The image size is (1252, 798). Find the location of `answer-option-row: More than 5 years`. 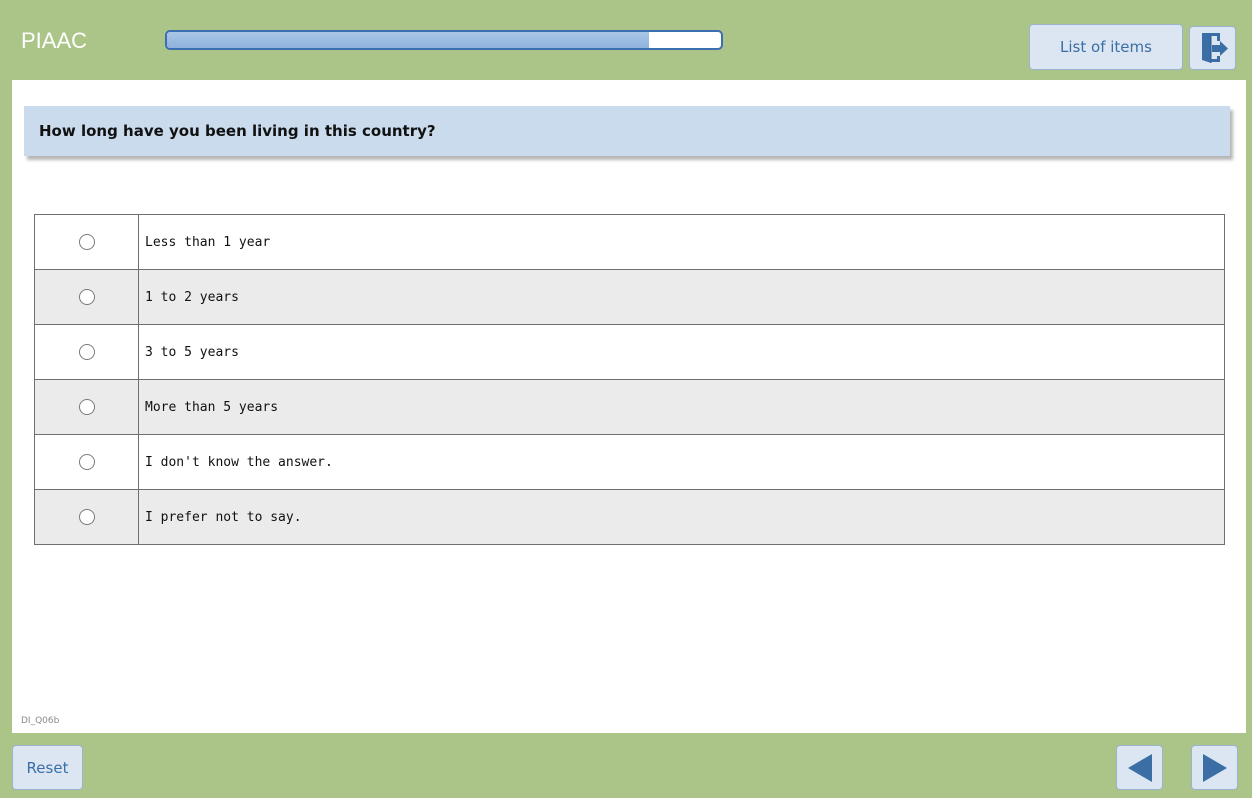

answer-option-row: More than 5 years is located at coordinates (629, 407).